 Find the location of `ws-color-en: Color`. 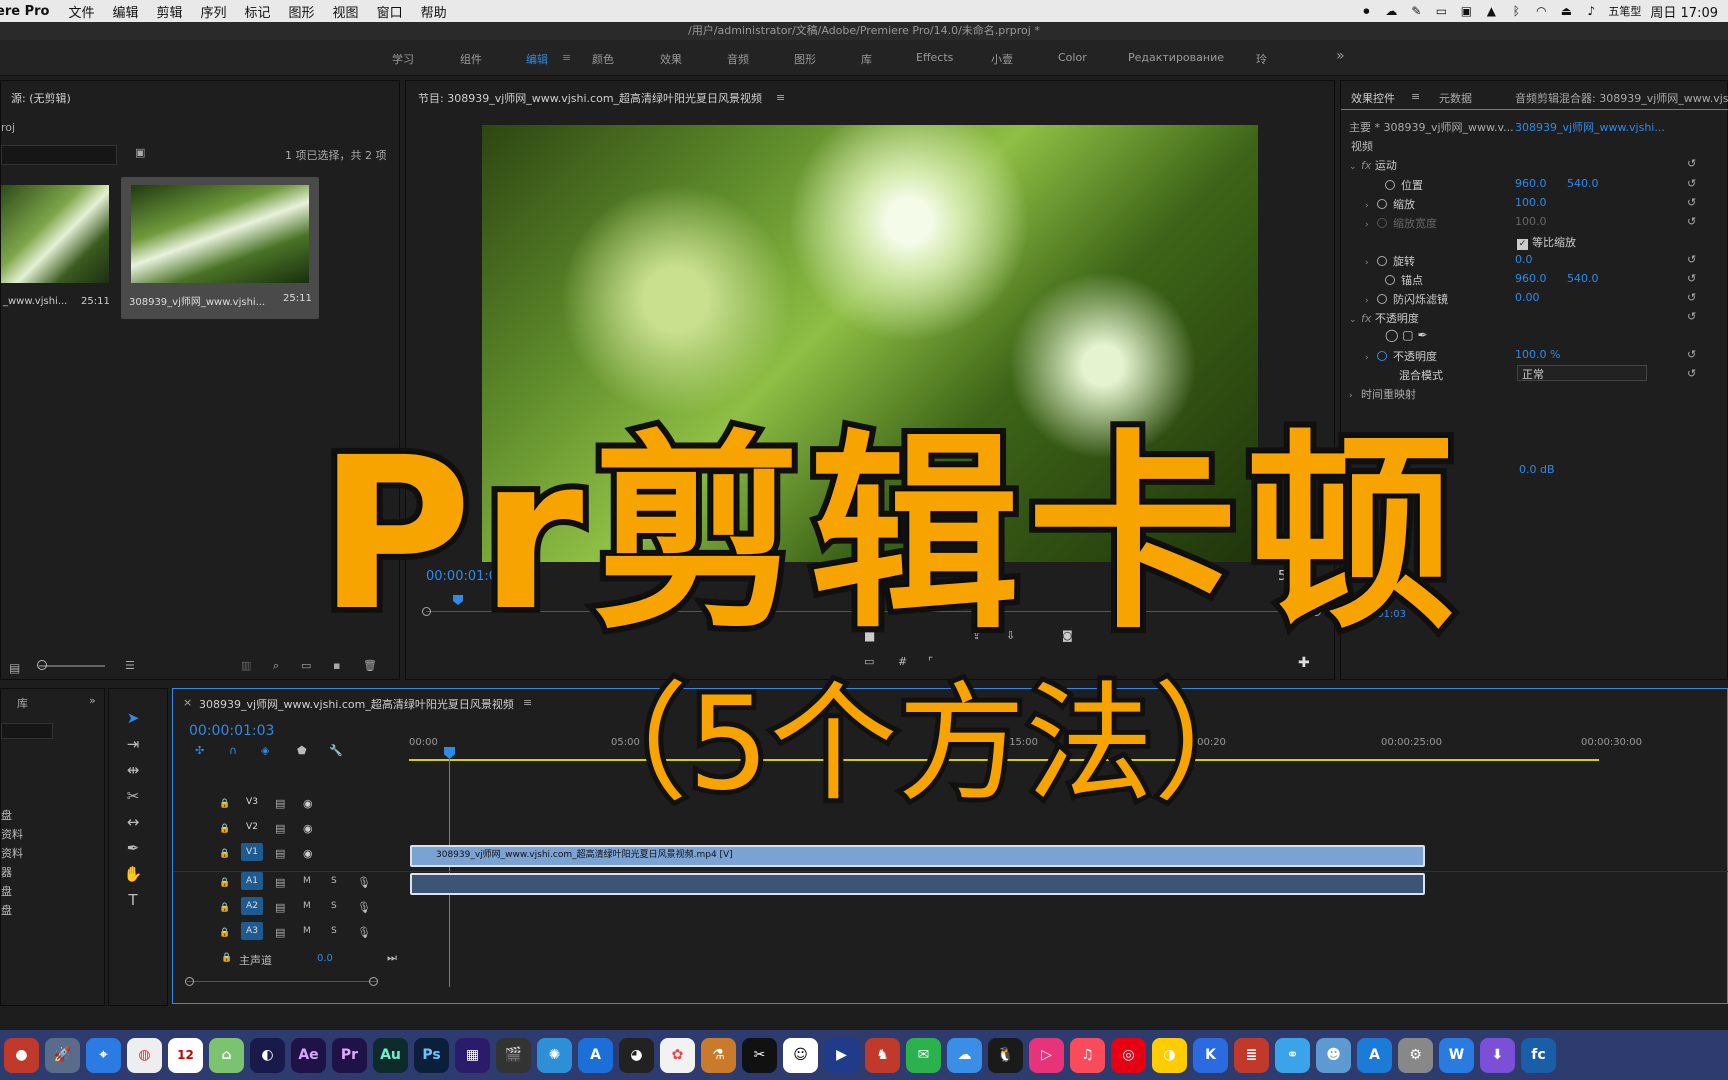

ws-color-en: Color is located at coordinates (1072, 57).